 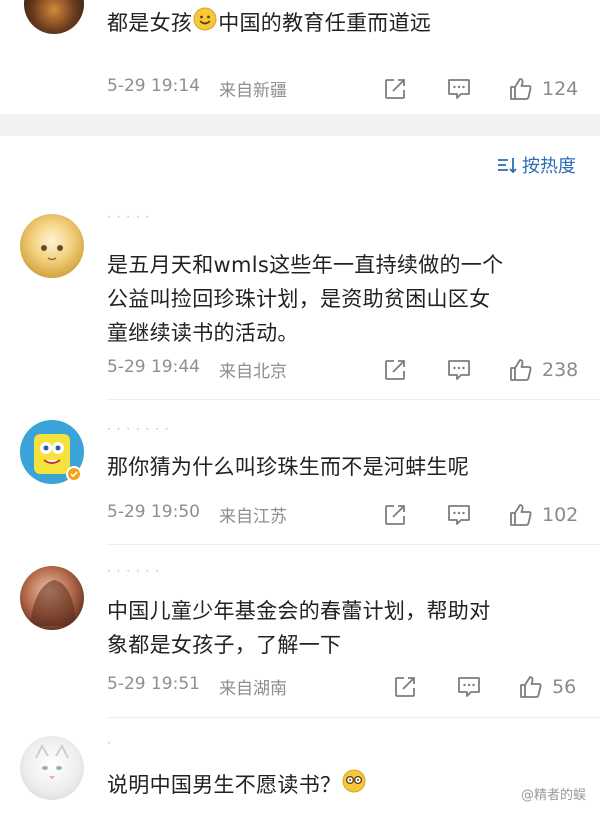 I want to click on comment-text: 都是女孩 中国的教育任重而道远, so click(x=269, y=24).